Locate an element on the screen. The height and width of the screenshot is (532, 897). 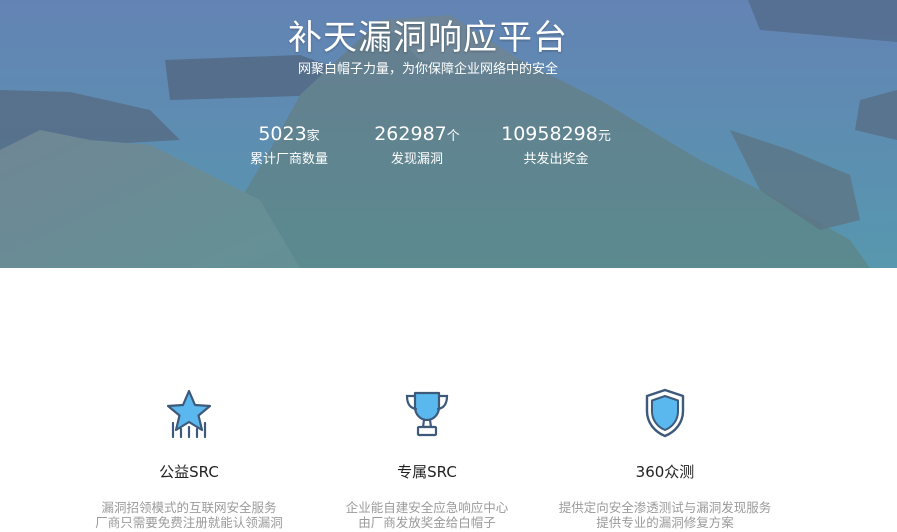
stat-label: 发现漏洞 is located at coordinates (416, 159).